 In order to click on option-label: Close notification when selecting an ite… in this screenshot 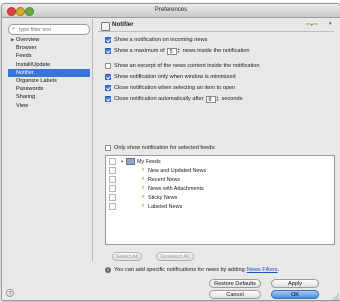, I will do `click(175, 88)`.